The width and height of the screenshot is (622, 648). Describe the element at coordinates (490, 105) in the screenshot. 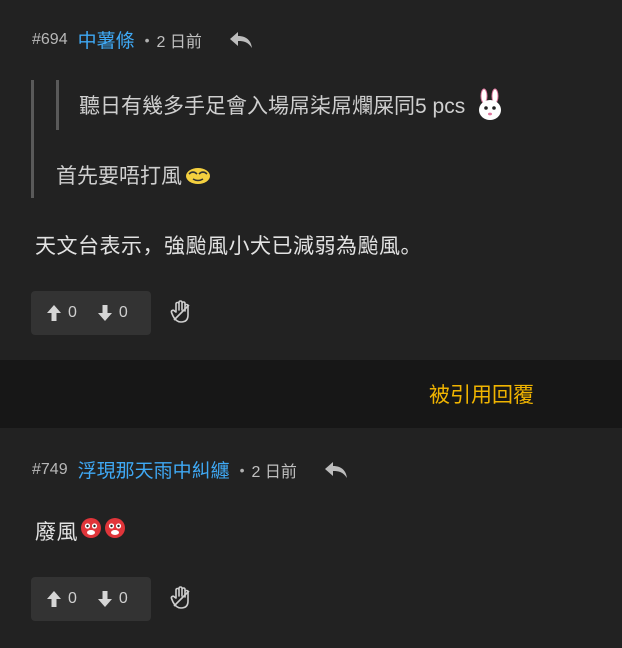

I see `bunny-emoji-icon` at that location.